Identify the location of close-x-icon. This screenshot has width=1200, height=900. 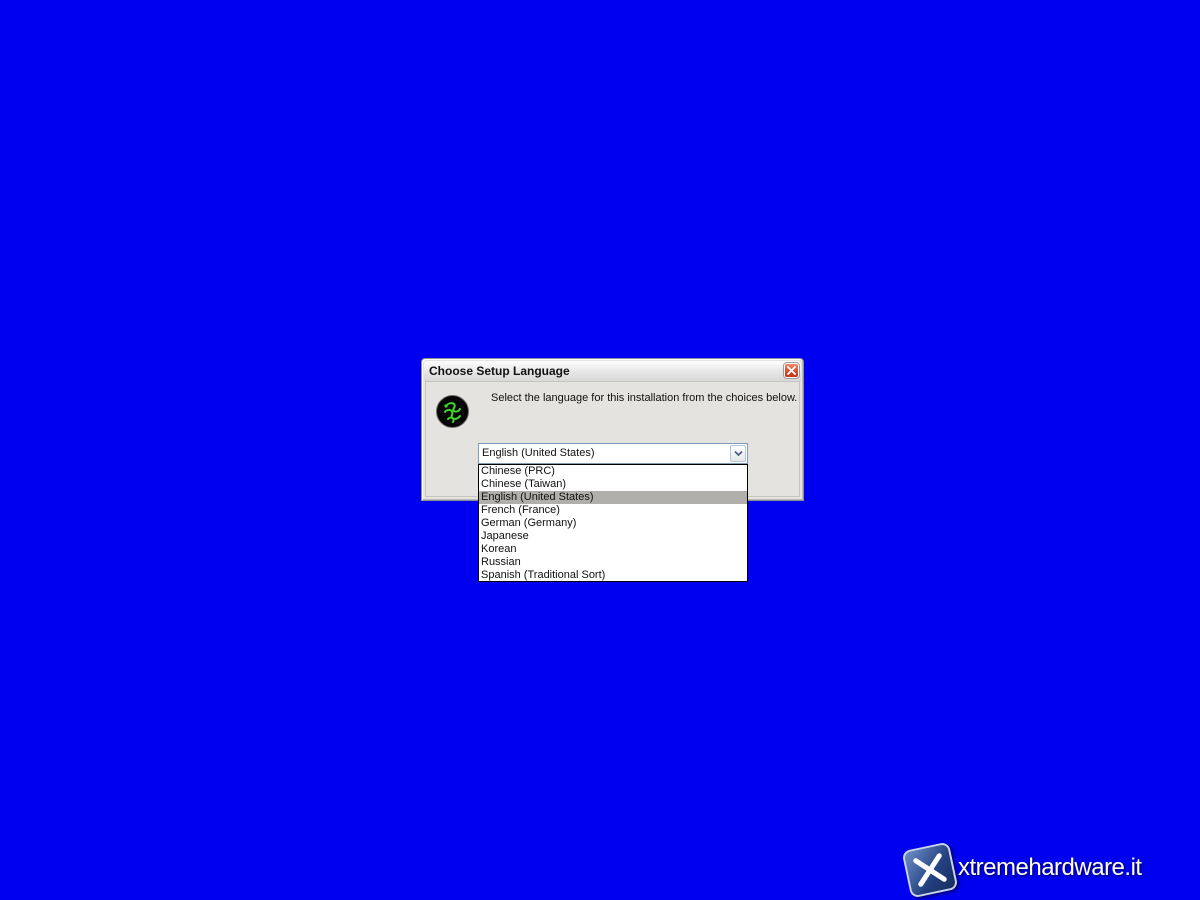
(791, 370).